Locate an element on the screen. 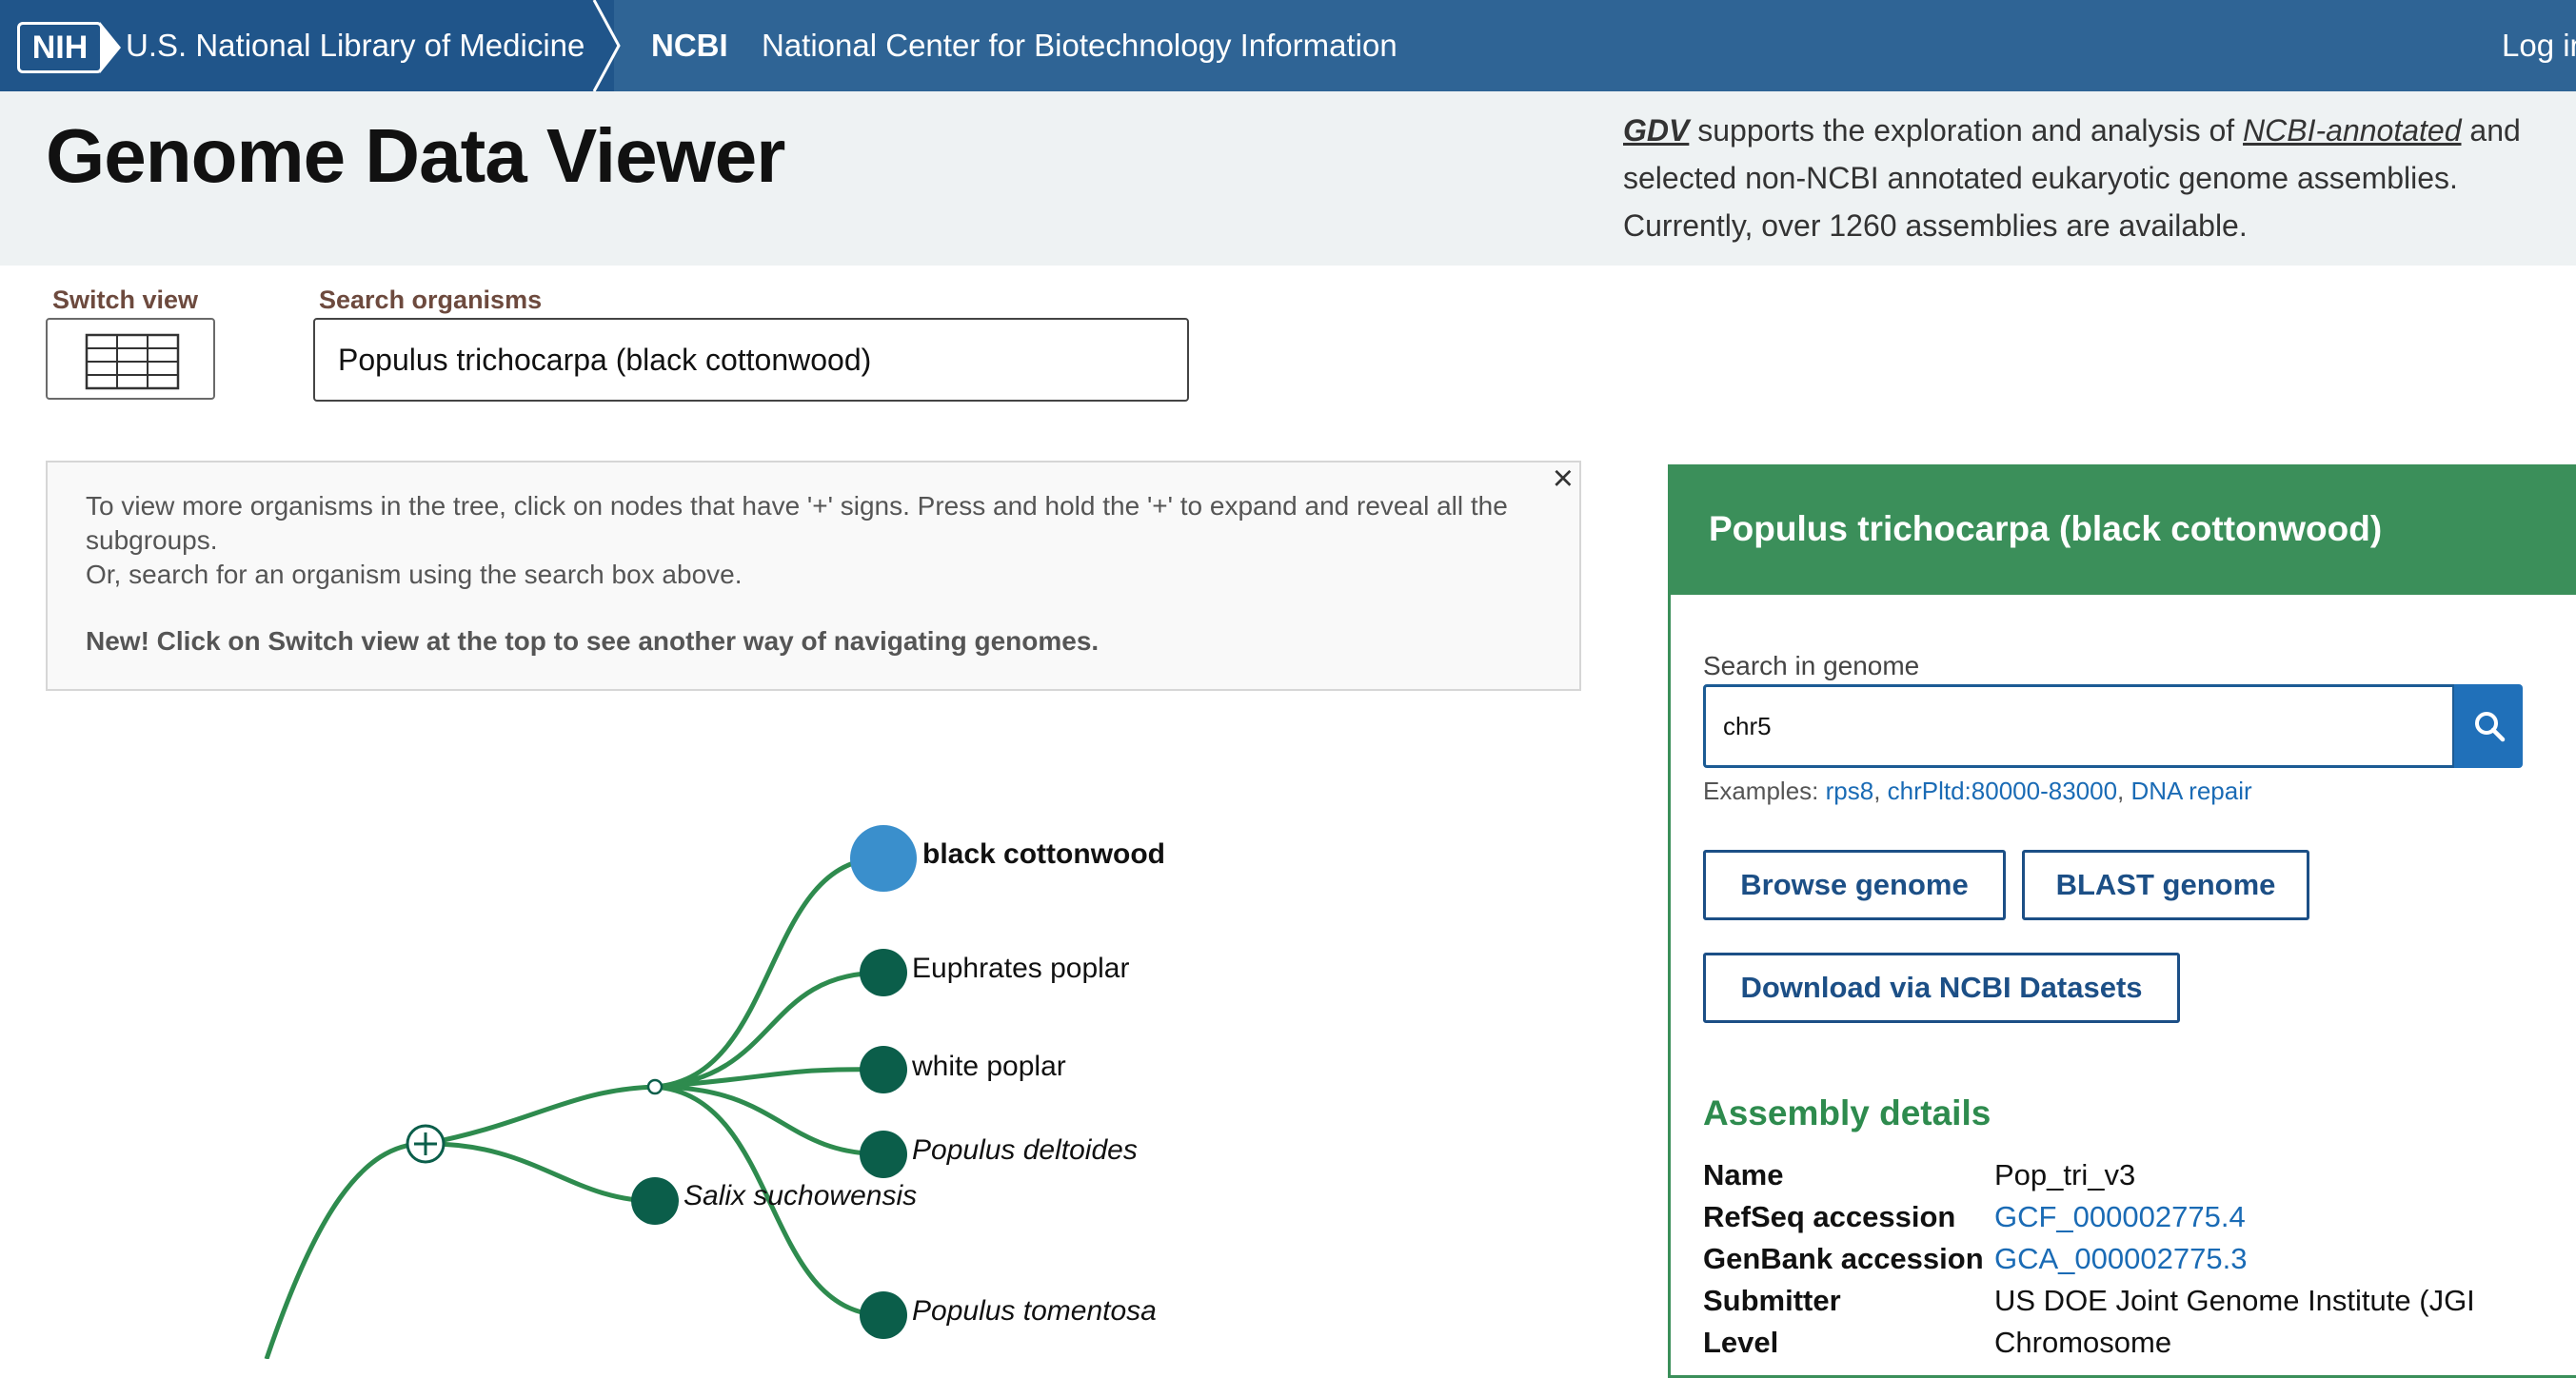 The image size is (2576, 1378). assembly-details-title: Assembly details is located at coordinates (1847, 1112).